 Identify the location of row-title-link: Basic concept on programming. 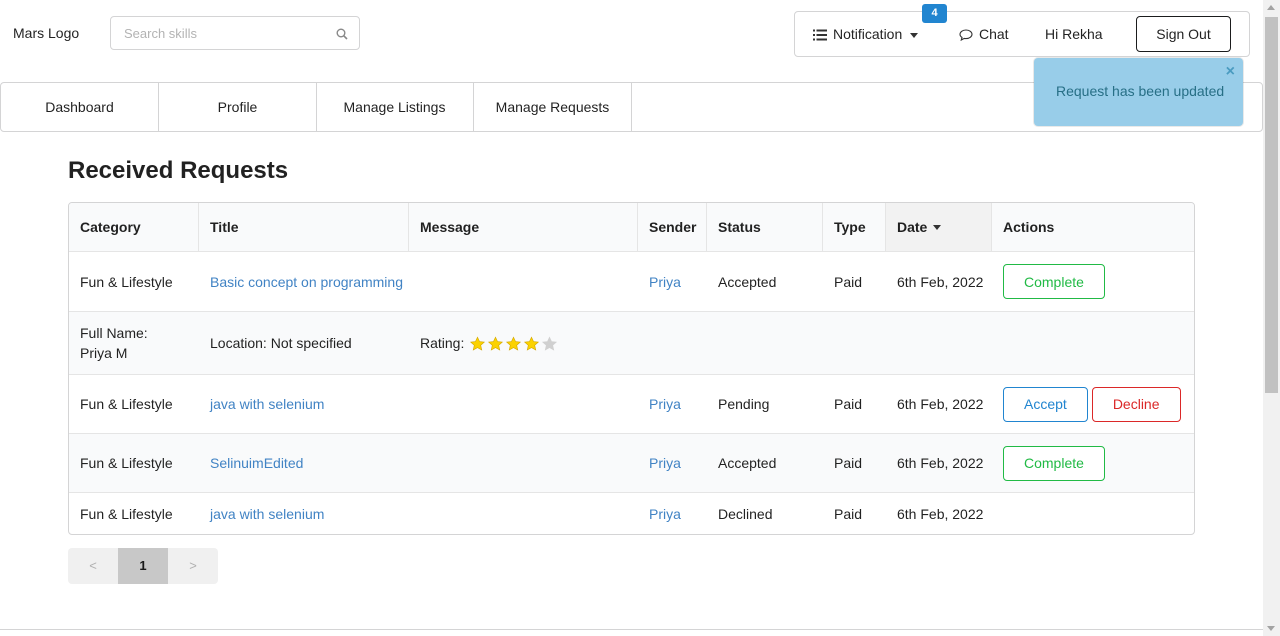
(301, 281).